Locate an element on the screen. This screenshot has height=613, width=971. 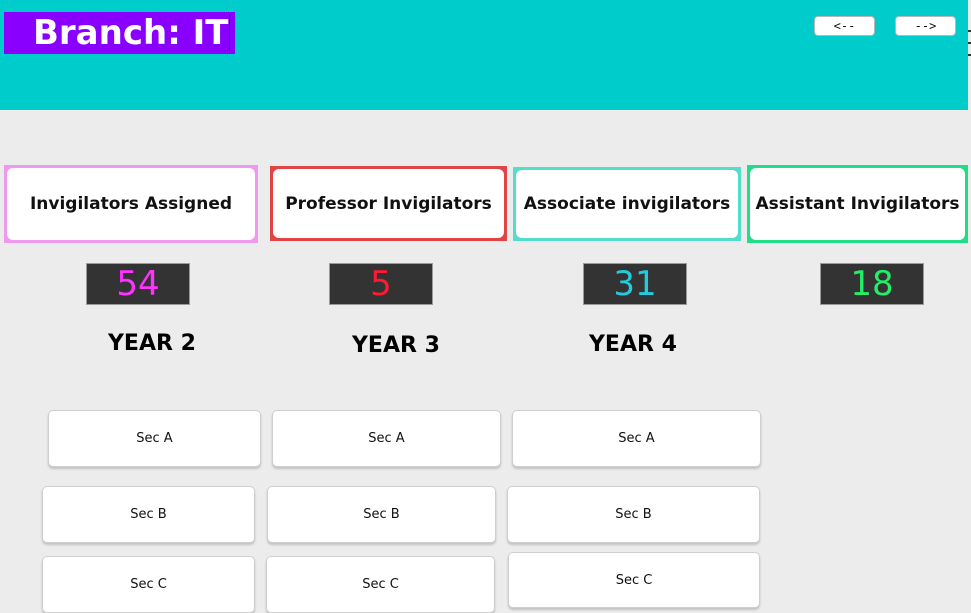
stat-label: Invigilators Assigned is located at coordinates (131, 204).